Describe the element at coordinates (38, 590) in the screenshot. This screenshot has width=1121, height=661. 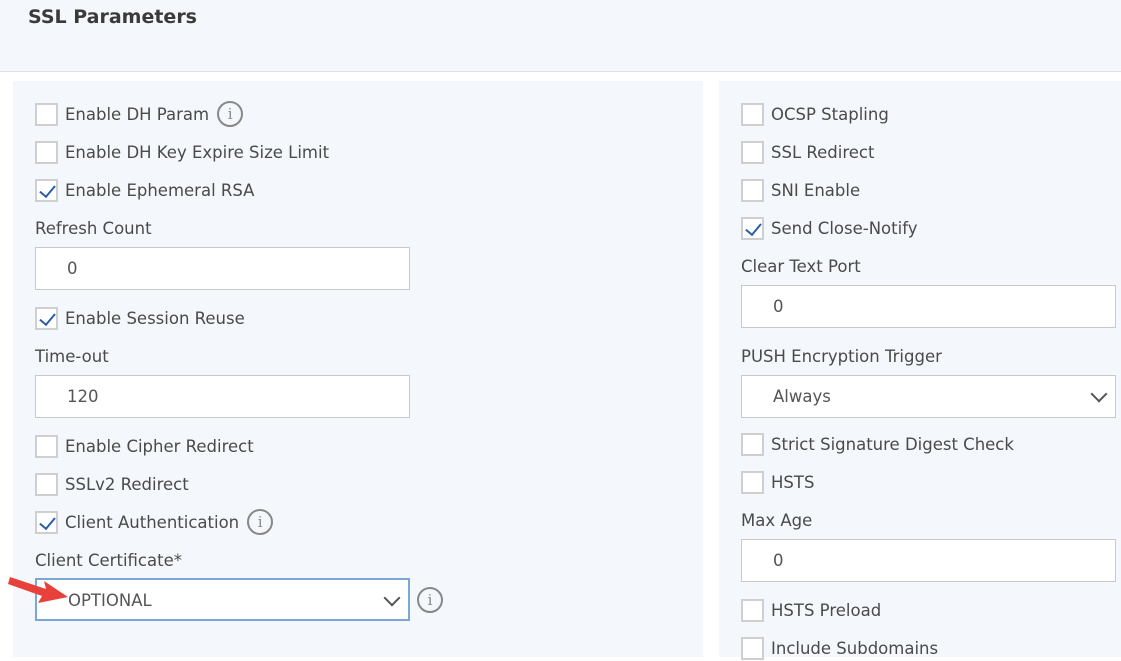
I see `red-pointer-arrow-icon` at that location.